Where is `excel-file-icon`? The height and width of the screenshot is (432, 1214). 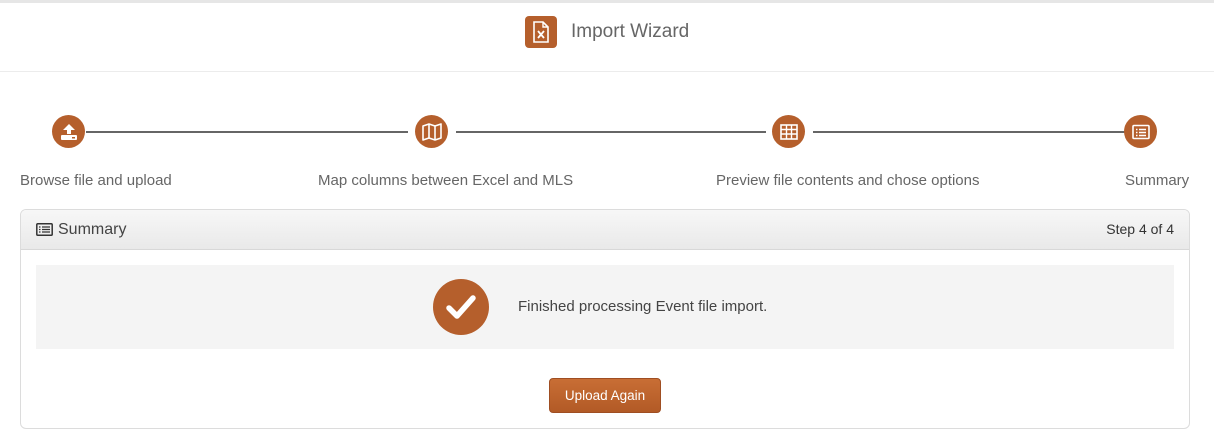
excel-file-icon is located at coordinates (541, 32).